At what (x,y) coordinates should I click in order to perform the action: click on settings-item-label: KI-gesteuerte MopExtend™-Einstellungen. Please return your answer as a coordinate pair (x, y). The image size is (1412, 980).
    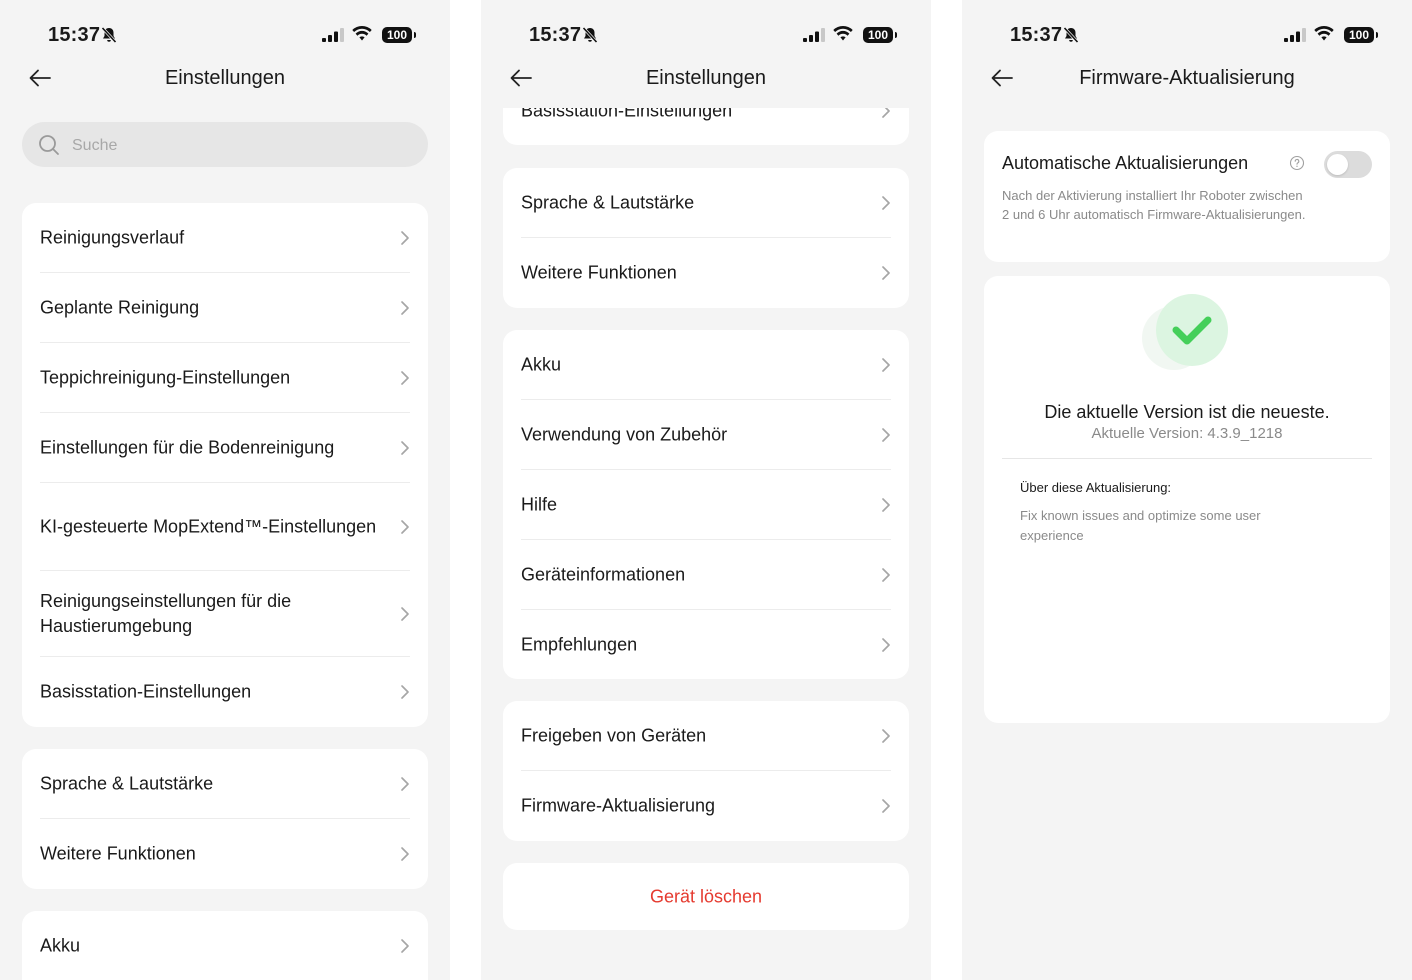
    Looking at the image, I should click on (208, 526).